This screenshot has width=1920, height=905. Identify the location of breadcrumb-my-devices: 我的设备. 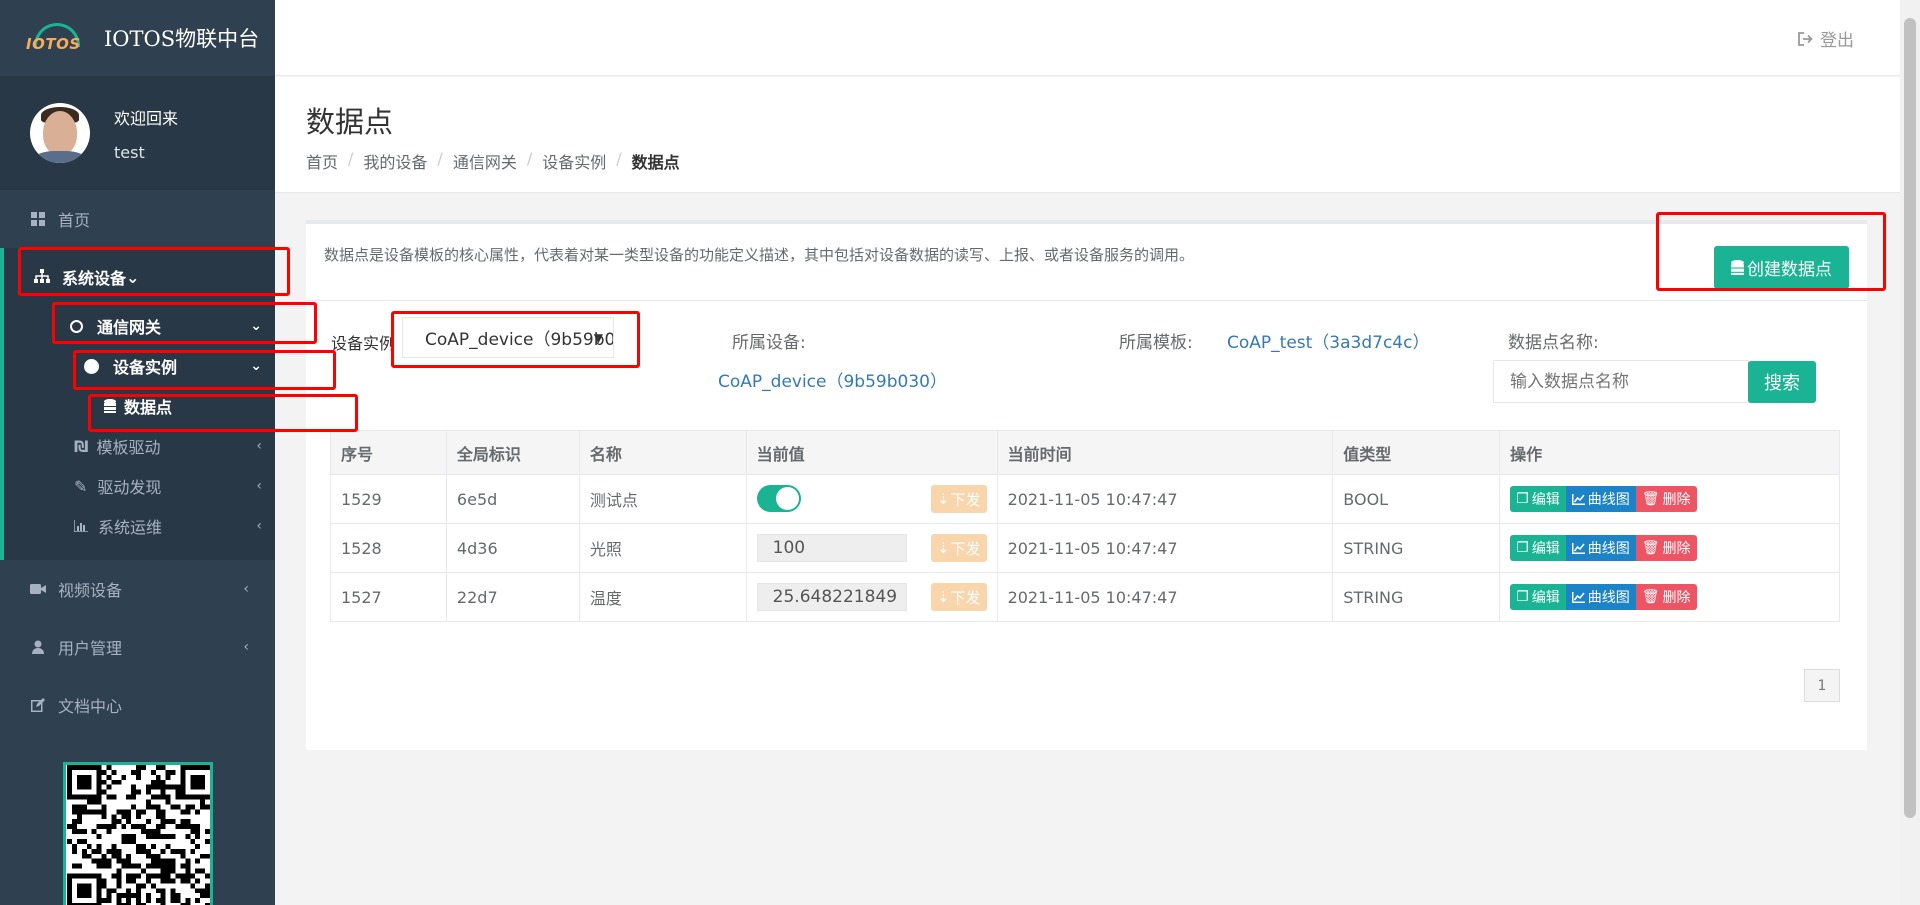
(395, 161).